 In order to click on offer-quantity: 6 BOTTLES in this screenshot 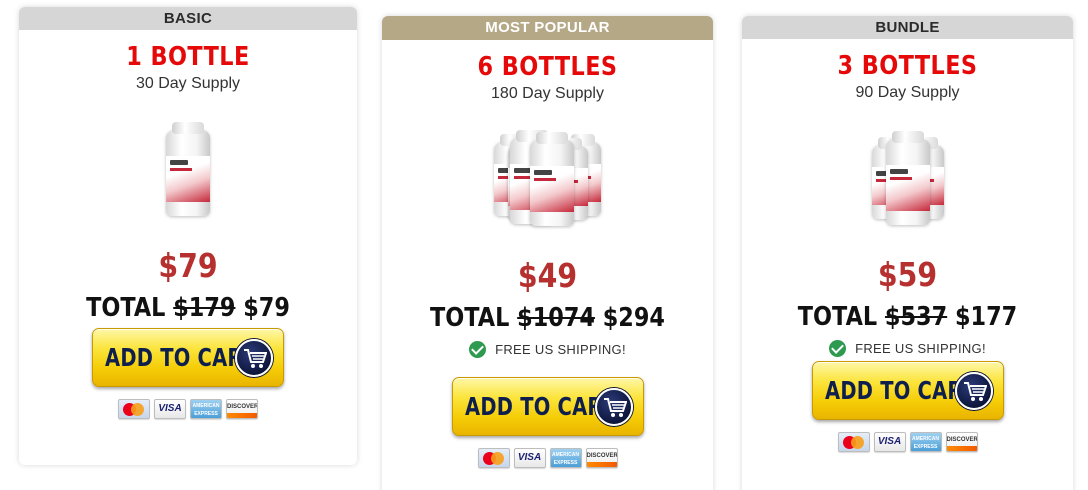, I will do `click(547, 67)`.